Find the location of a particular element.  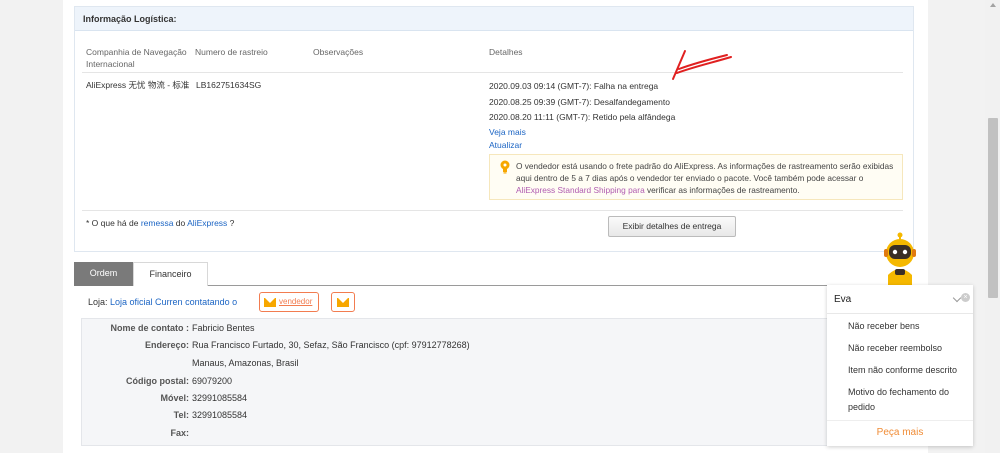

chat-option: Não receber bens is located at coordinates (907, 326).